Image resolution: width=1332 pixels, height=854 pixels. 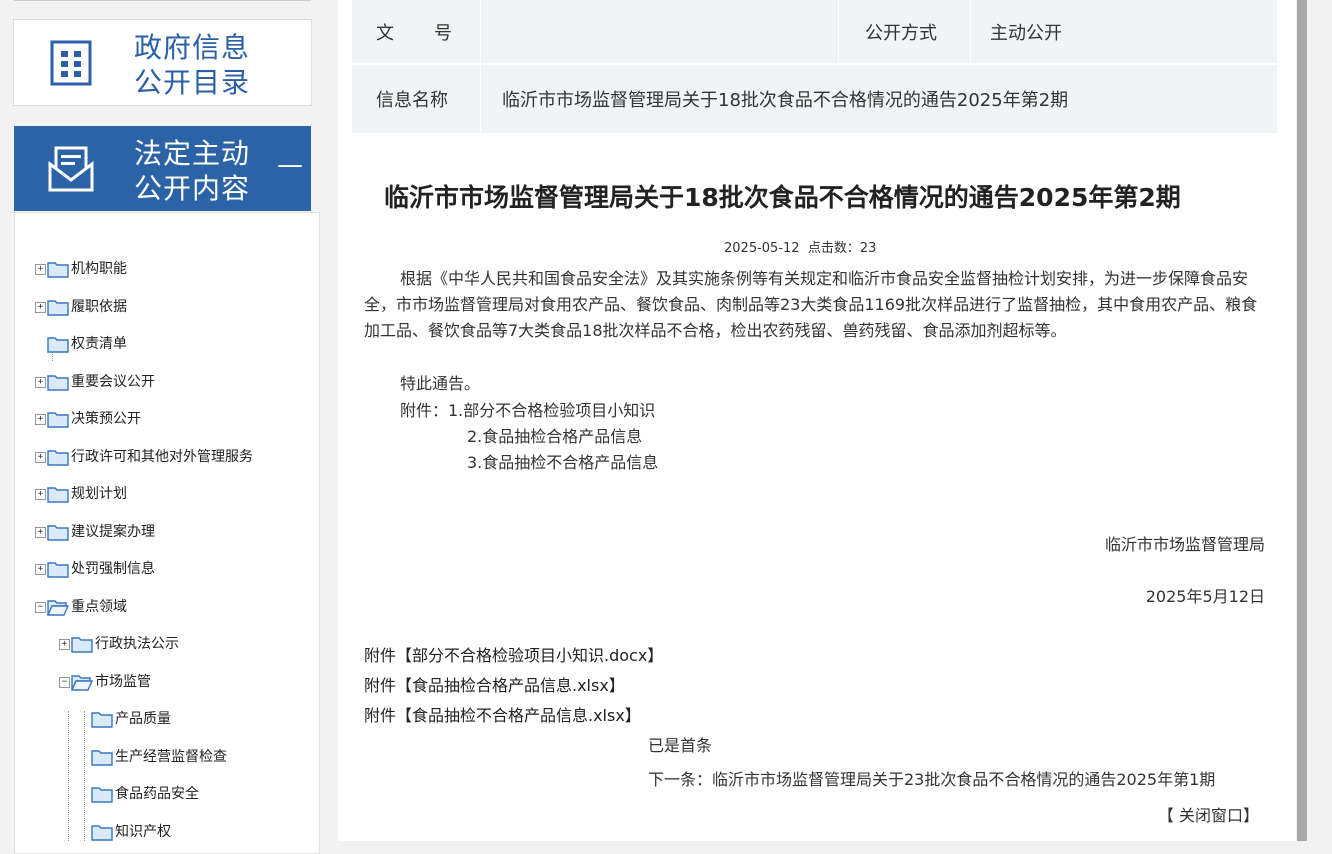 I want to click on statutory-title: 法定主动 公开内容, so click(x=192, y=171).